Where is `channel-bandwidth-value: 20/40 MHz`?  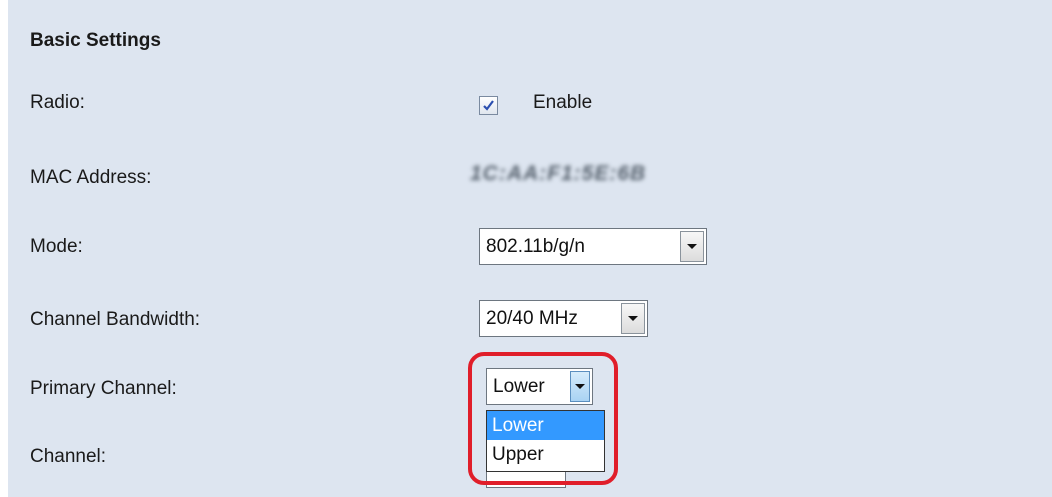 channel-bandwidth-value: 20/40 MHz is located at coordinates (532, 318).